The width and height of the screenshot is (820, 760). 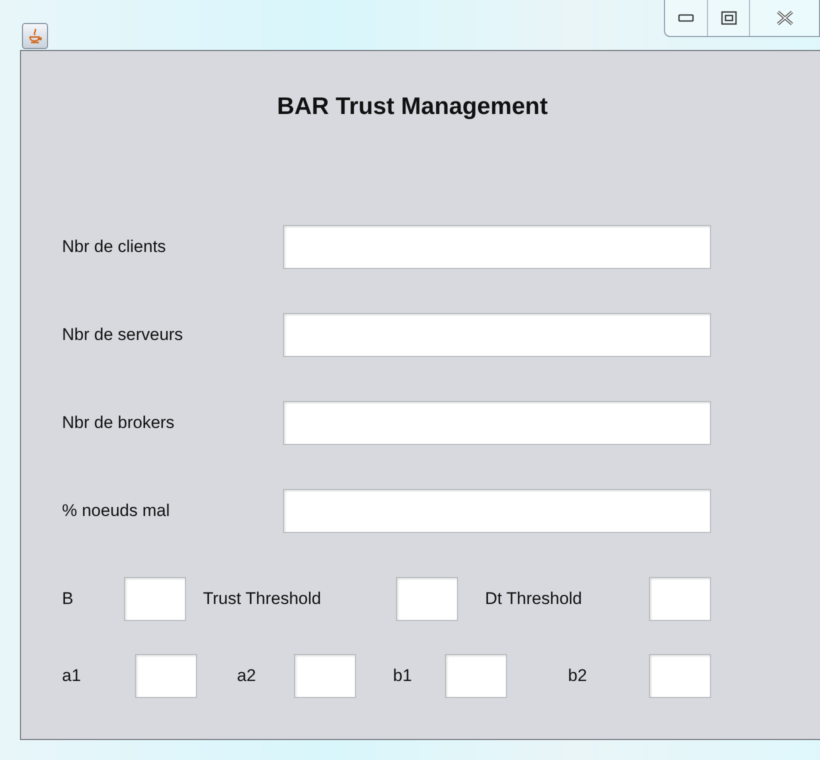 What do you see at coordinates (686, 18) in the screenshot?
I see `minimize-icon` at bounding box center [686, 18].